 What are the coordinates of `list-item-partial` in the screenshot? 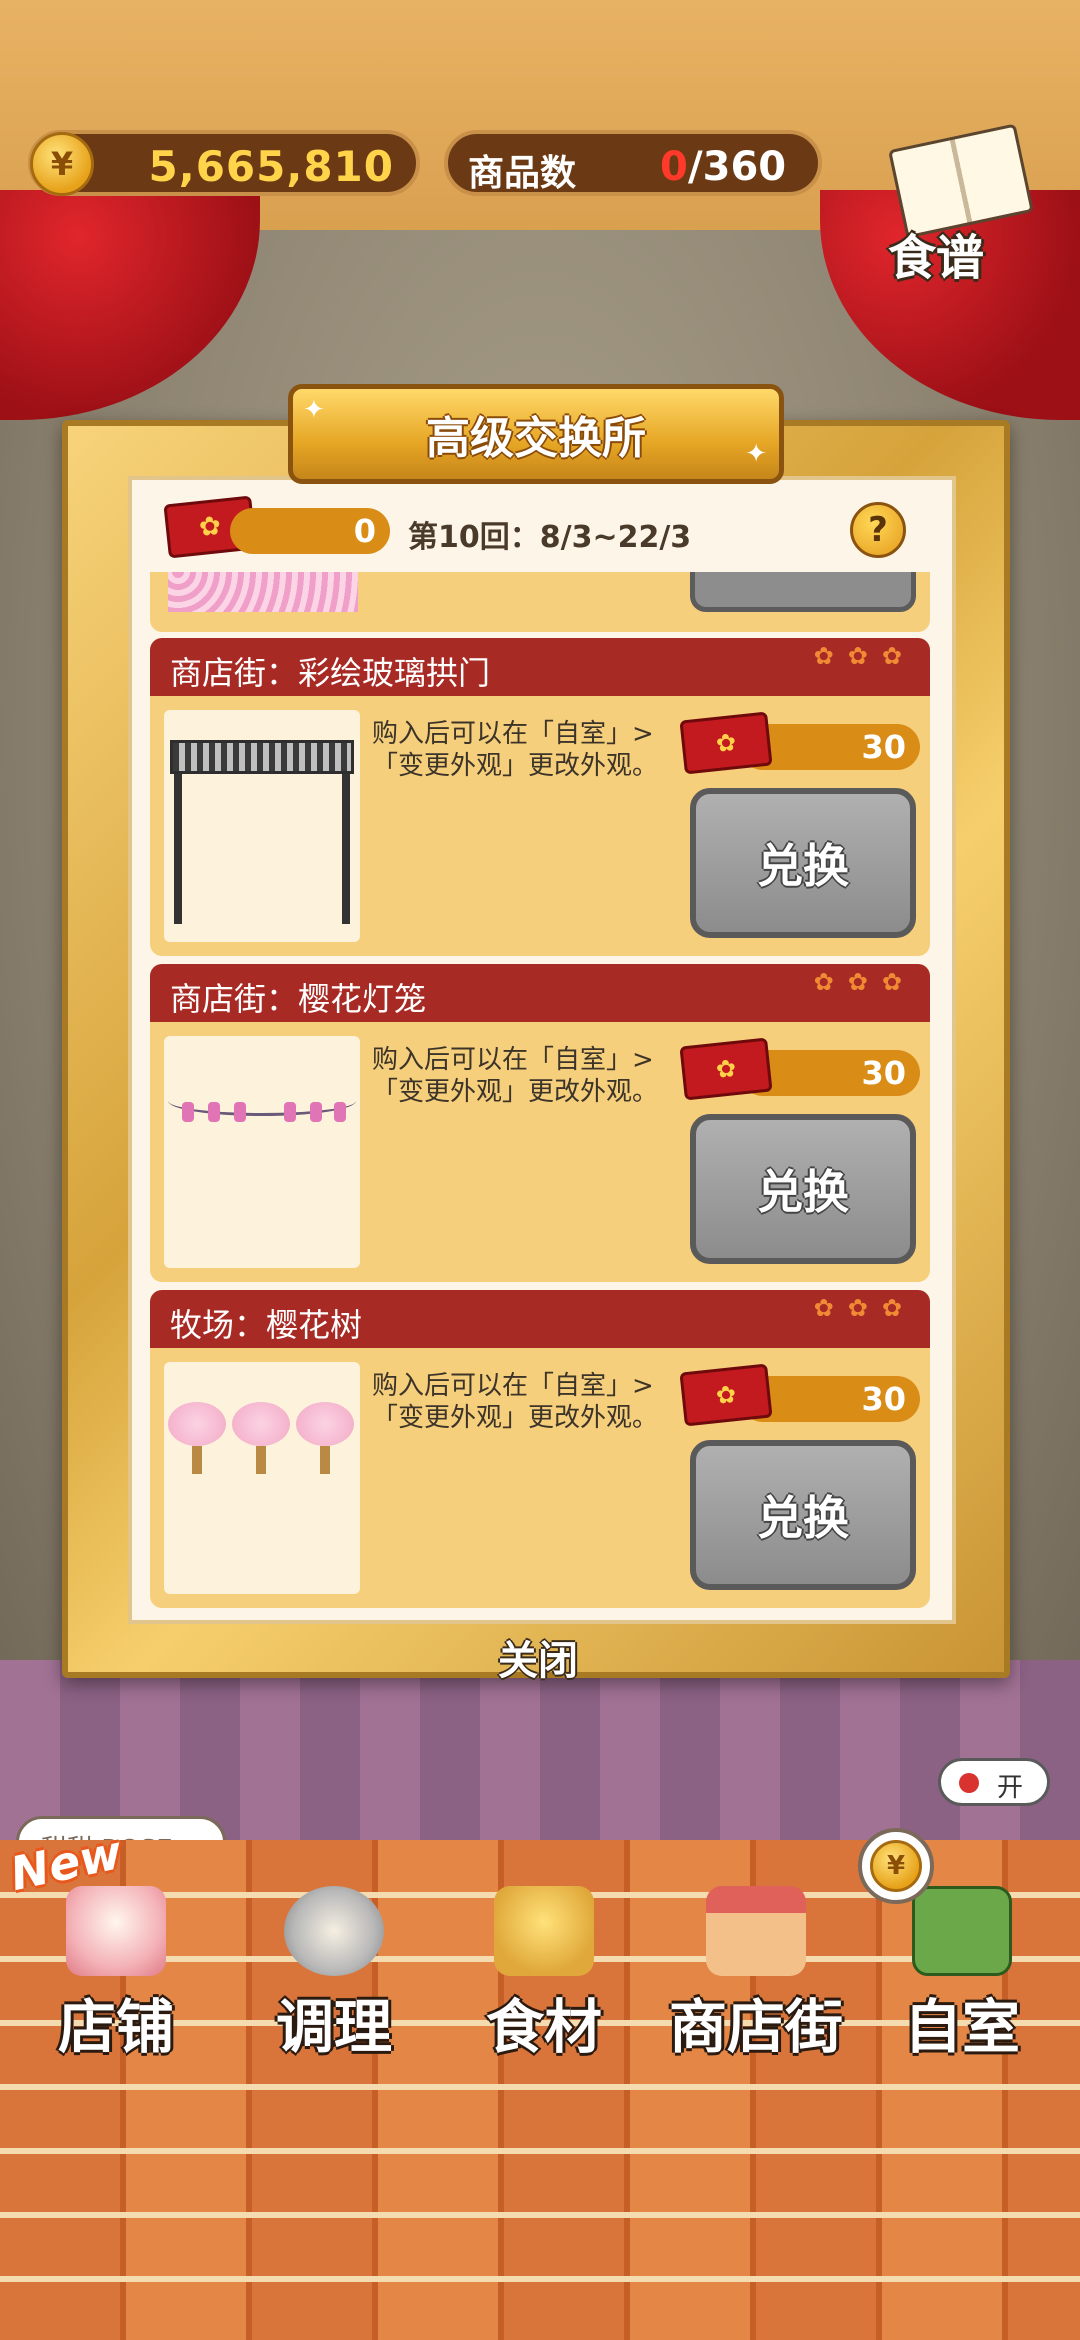 It's located at (540, 602).